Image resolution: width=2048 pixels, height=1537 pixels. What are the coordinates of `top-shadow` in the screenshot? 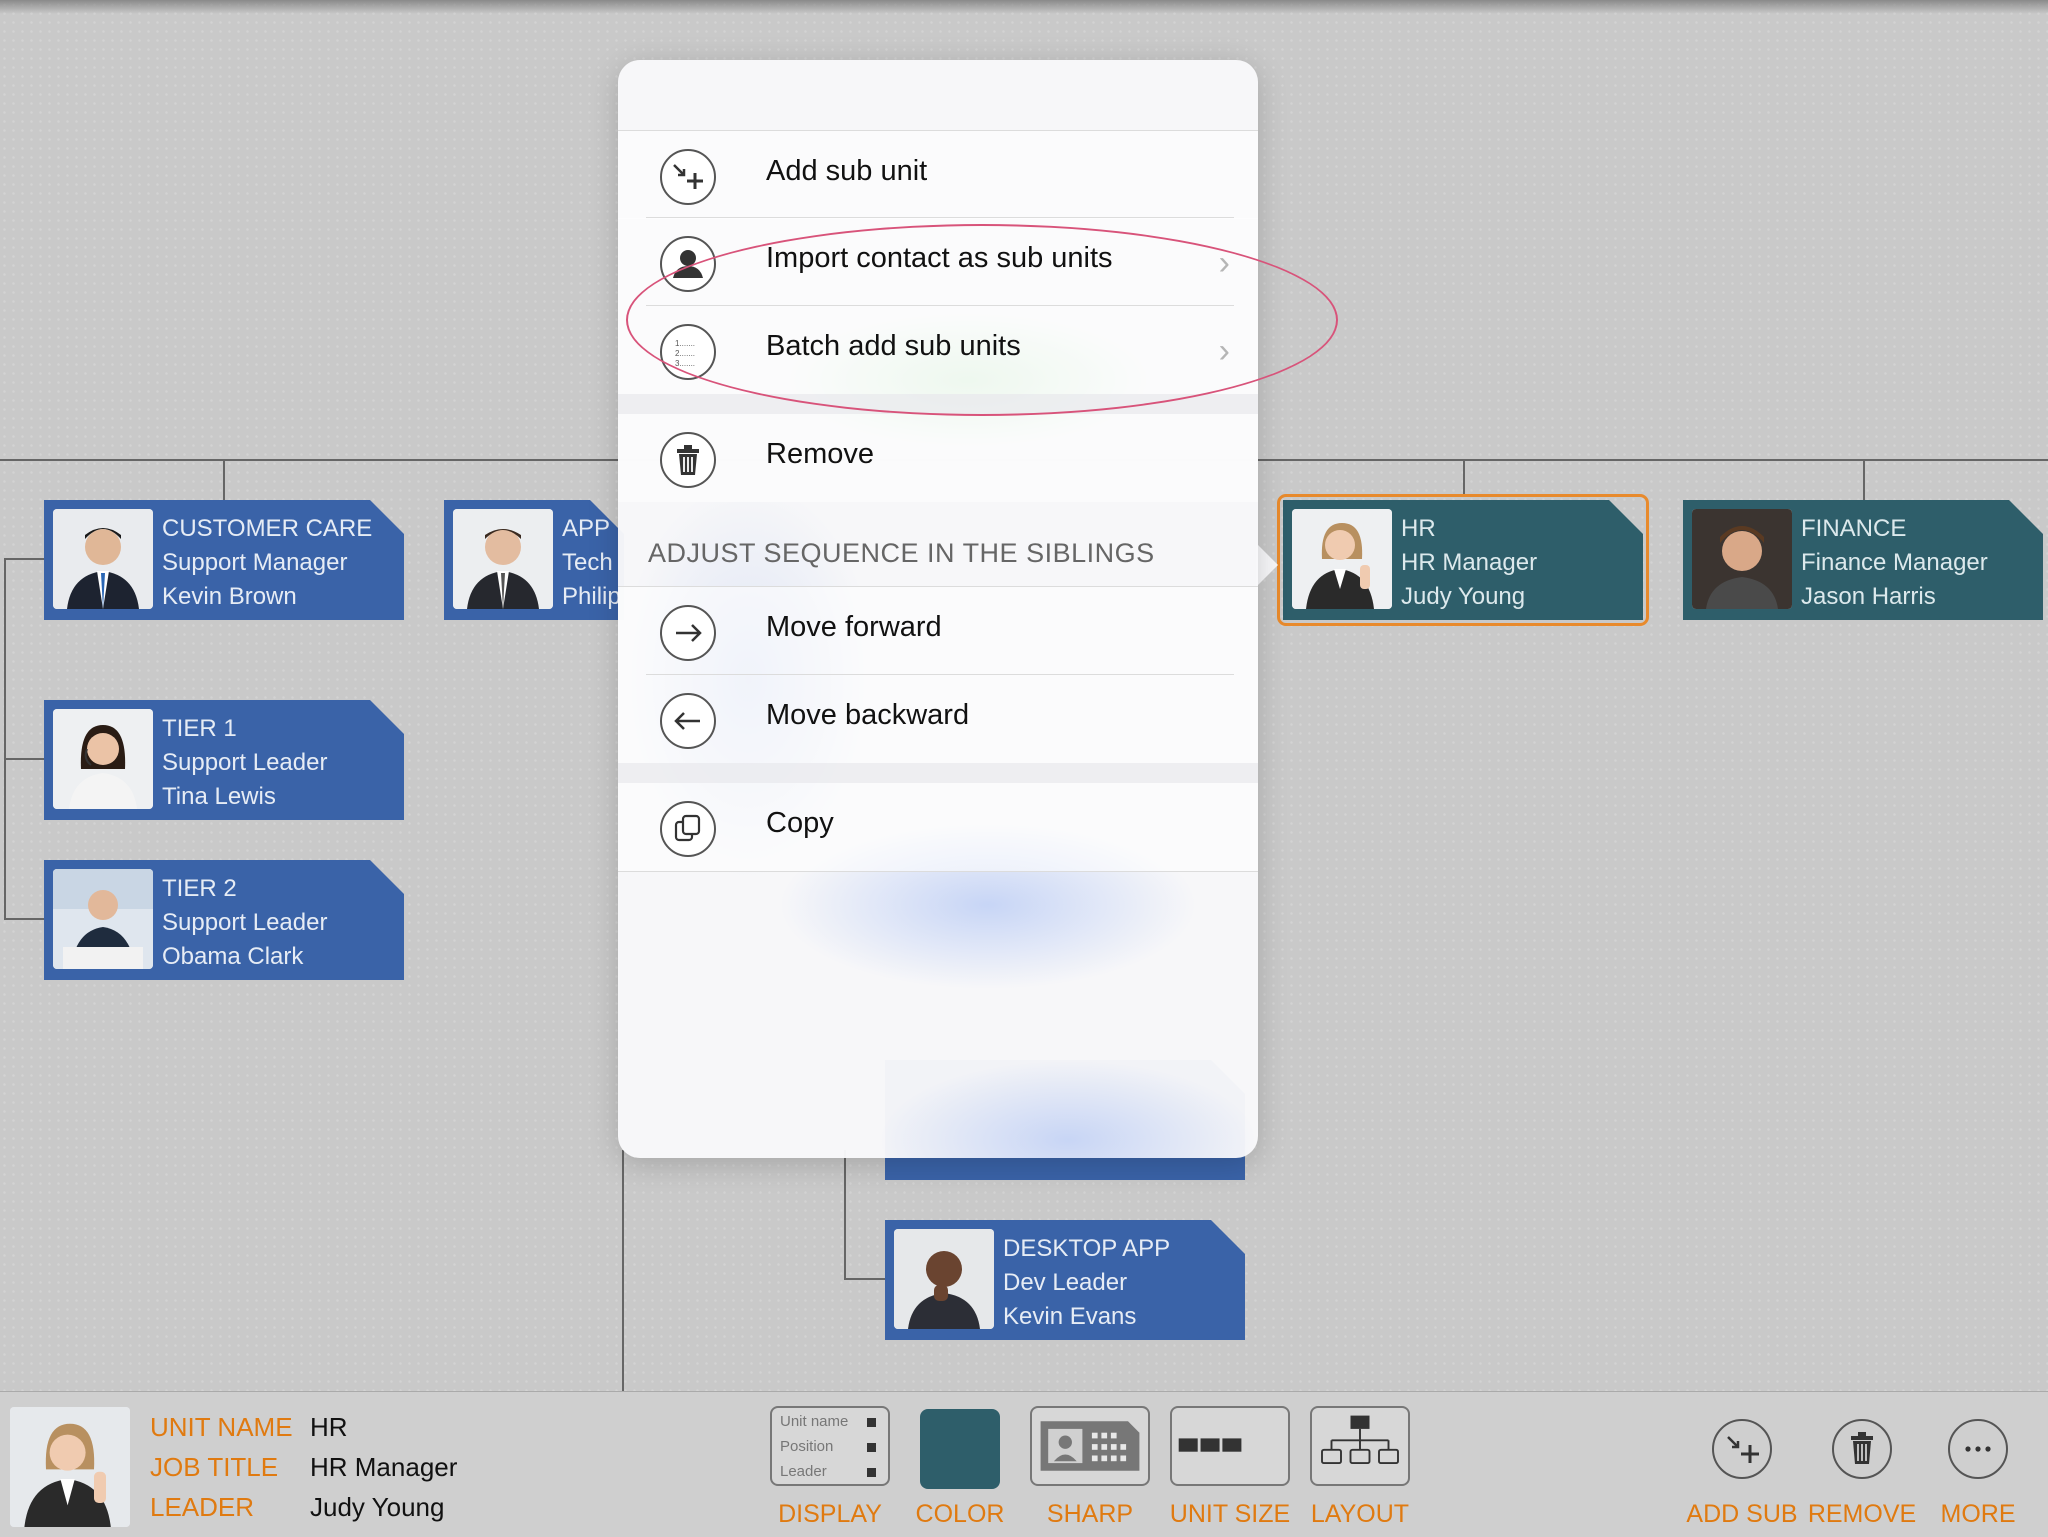 It's located at (1024, 7).